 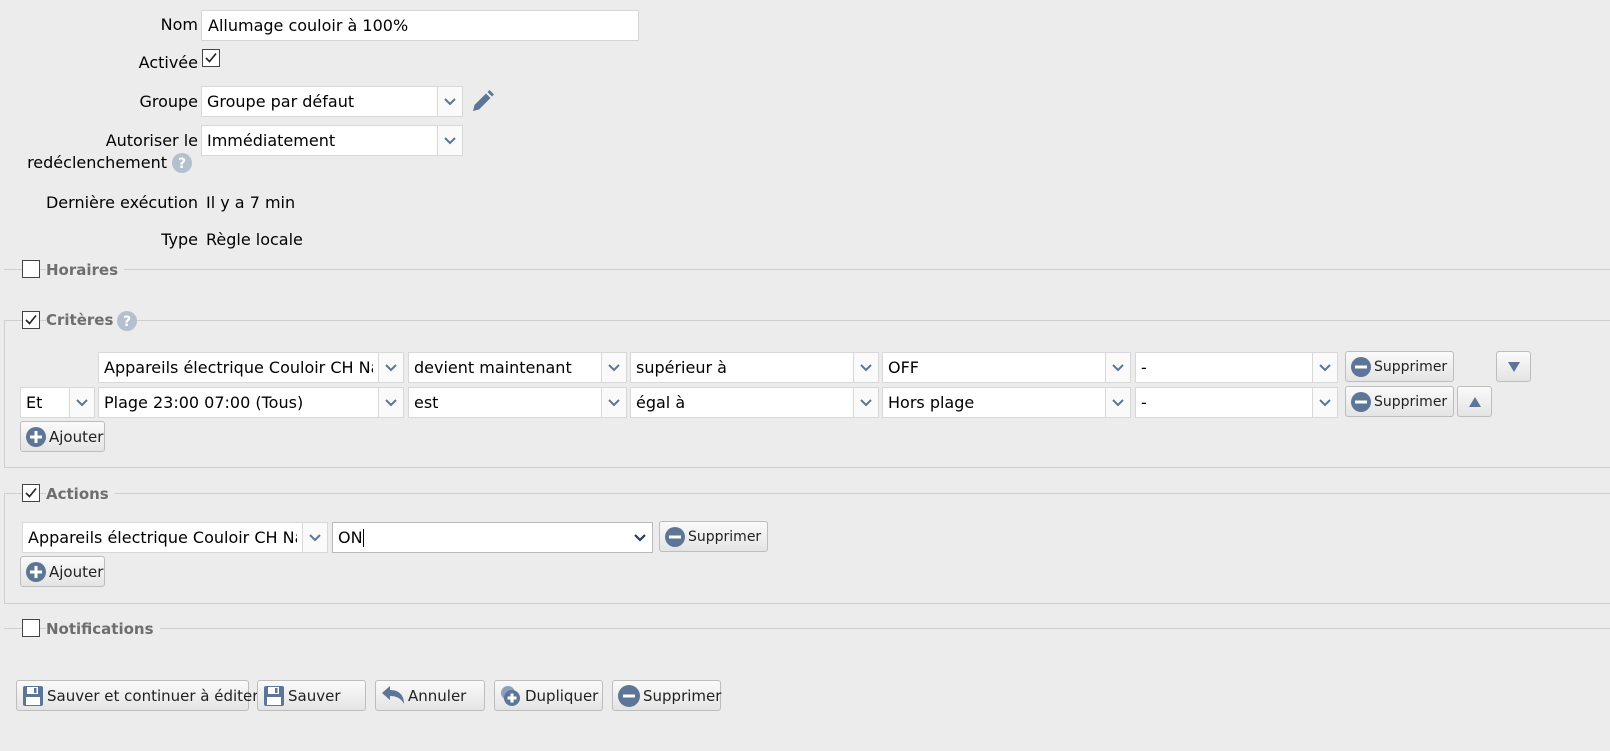 What do you see at coordinates (80, 494) in the screenshot?
I see `actions-section-title: Actions` at bounding box center [80, 494].